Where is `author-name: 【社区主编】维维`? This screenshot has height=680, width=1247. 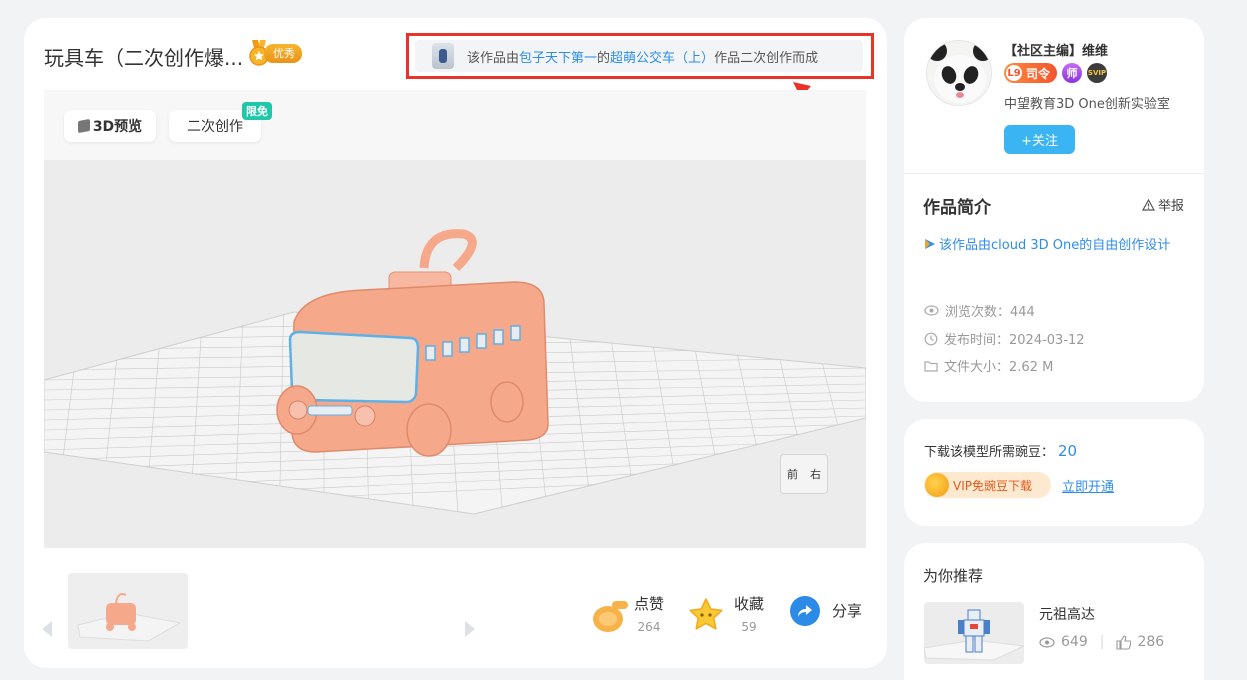 author-name: 【社区主编】维维 is located at coordinates (1056, 49).